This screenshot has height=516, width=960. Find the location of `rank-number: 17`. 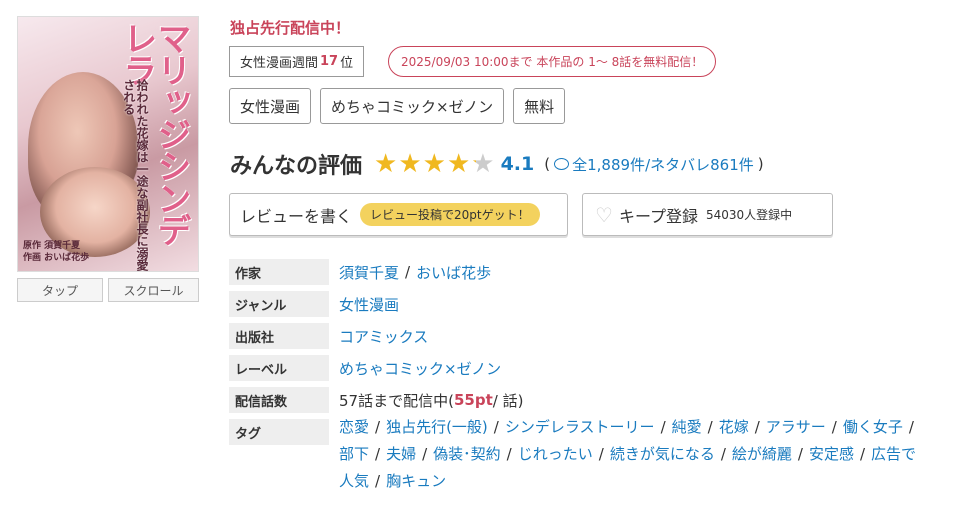

rank-number: 17 is located at coordinates (329, 61).